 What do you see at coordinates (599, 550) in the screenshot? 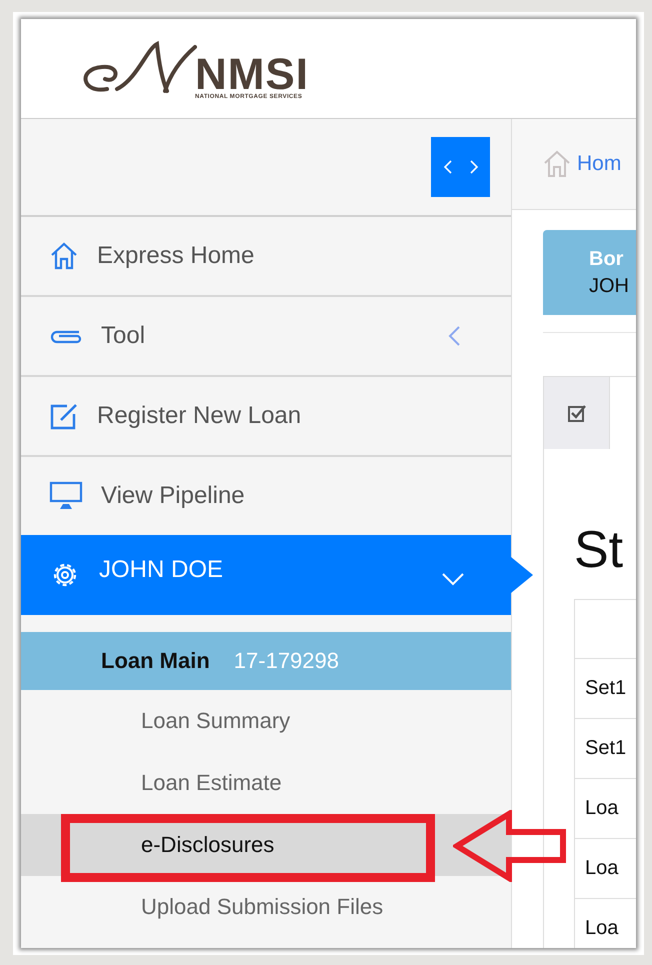
I see `section-heading: St` at bounding box center [599, 550].